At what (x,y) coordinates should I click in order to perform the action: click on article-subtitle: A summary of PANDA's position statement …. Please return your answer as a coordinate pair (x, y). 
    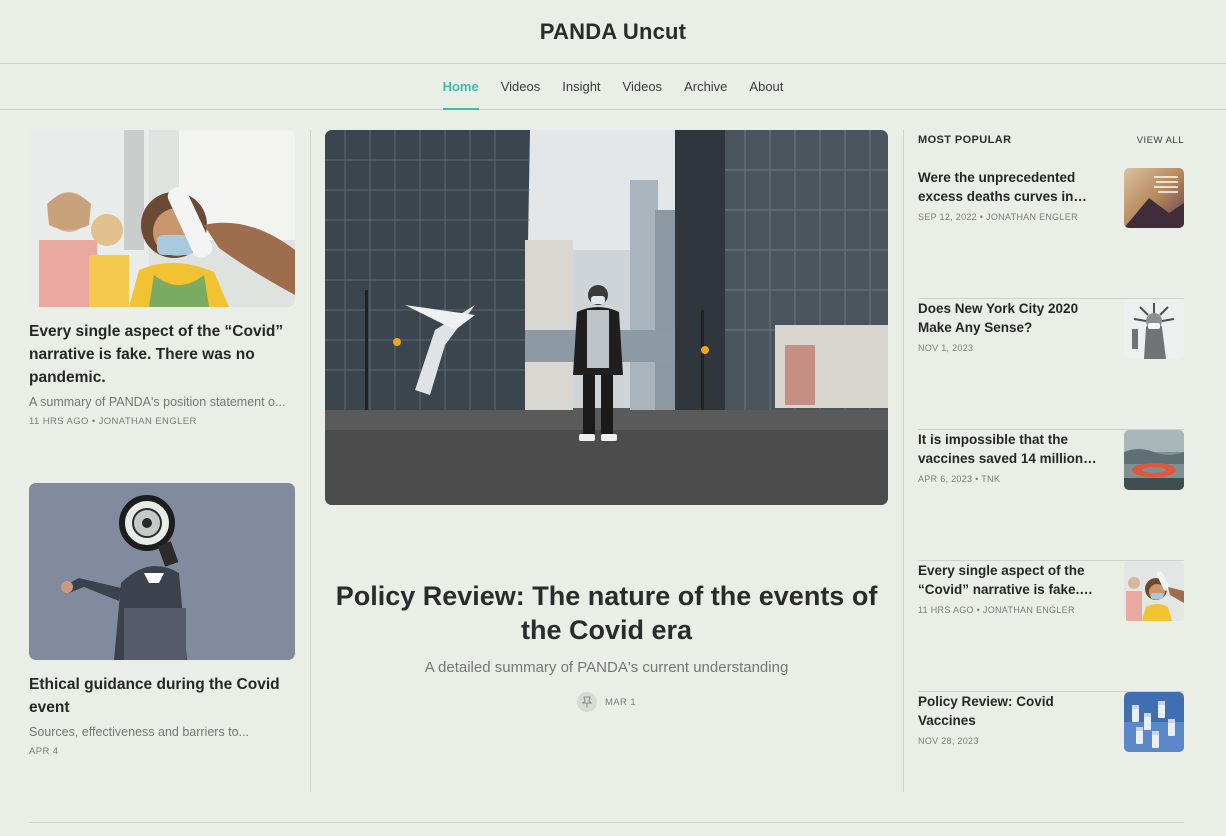
    Looking at the image, I should click on (157, 402).